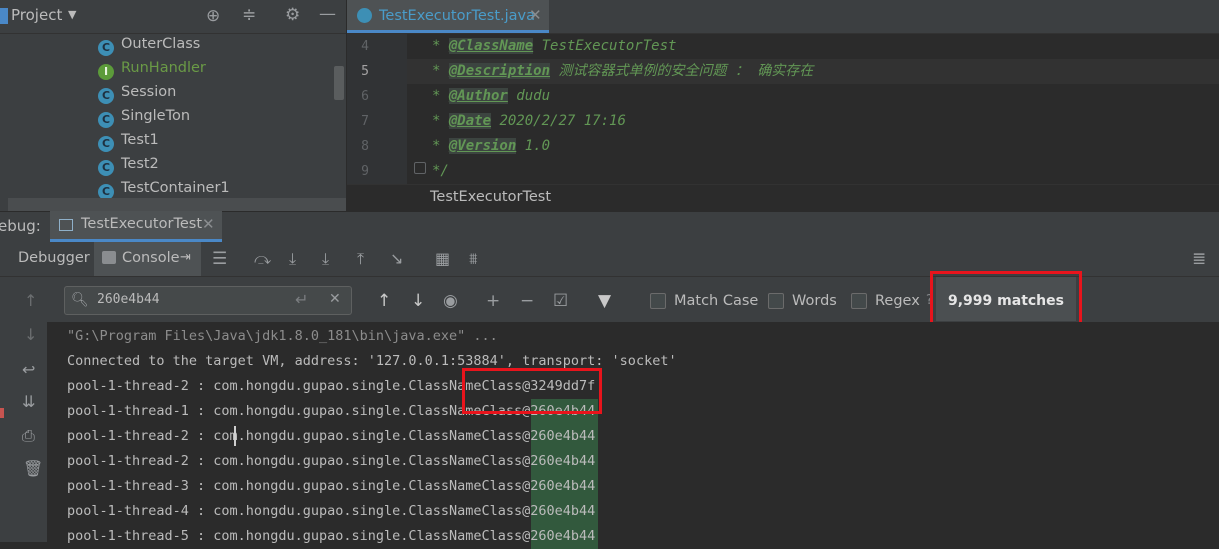 The height and width of the screenshot is (549, 1219). What do you see at coordinates (396, 259) in the screenshot?
I see `run-to-cursor-icon: ↘` at bounding box center [396, 259].